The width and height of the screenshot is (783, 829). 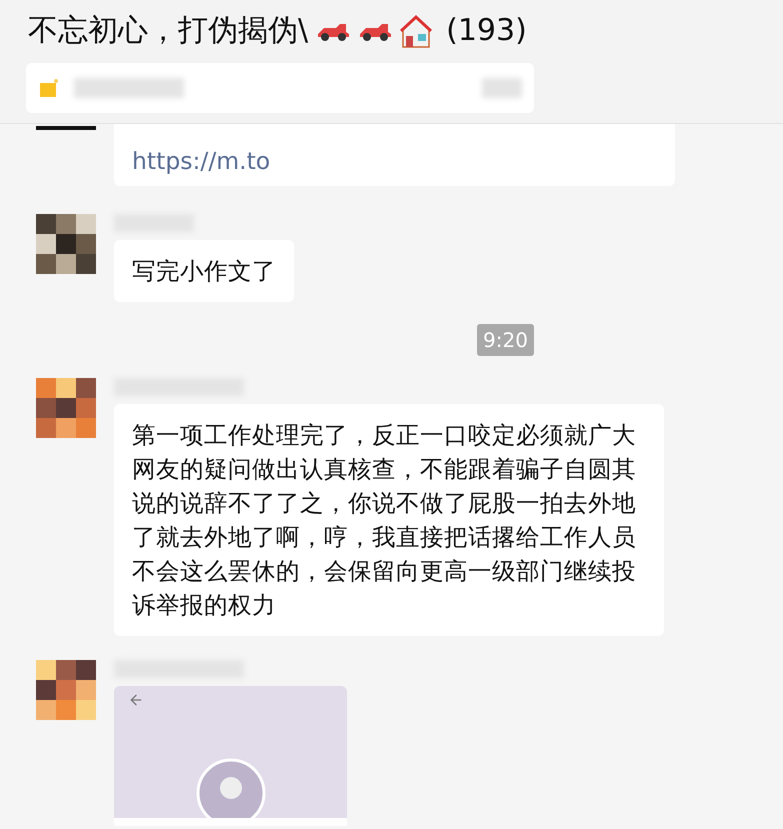 What do you see at coordinates (49, 88) in the screenshot?
I see `notice-icon` at bounding box center [49, 88].